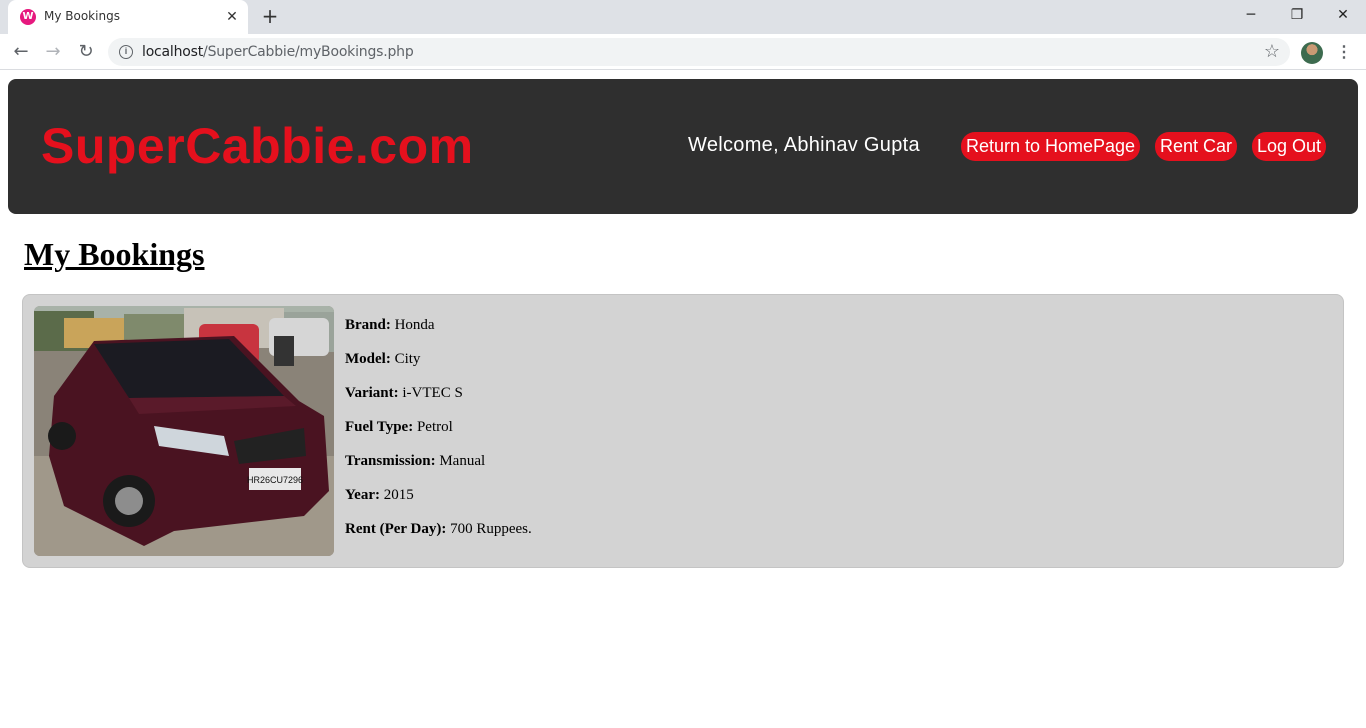  What do you see at coordinates (1297, 15) in the screenshot?
I see `restore-icon: ❐` at bounding box center [1297, 15].